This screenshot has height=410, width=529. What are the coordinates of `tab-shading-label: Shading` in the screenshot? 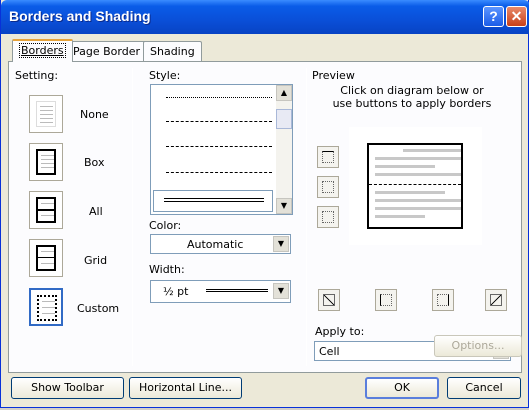 It's located at (172, 51).